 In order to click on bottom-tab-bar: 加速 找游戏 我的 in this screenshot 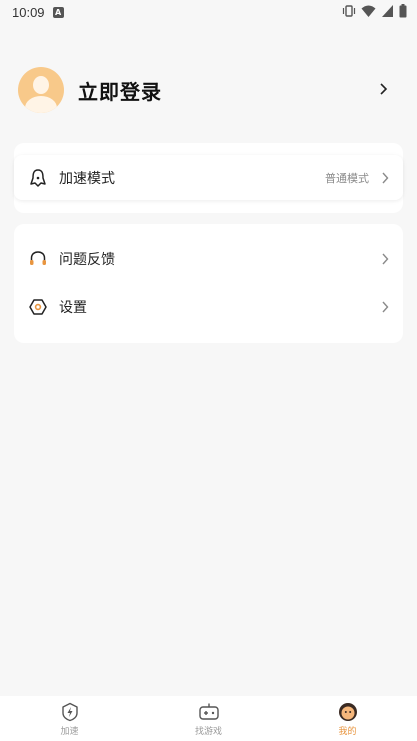, I will do `click(208, 718)`.